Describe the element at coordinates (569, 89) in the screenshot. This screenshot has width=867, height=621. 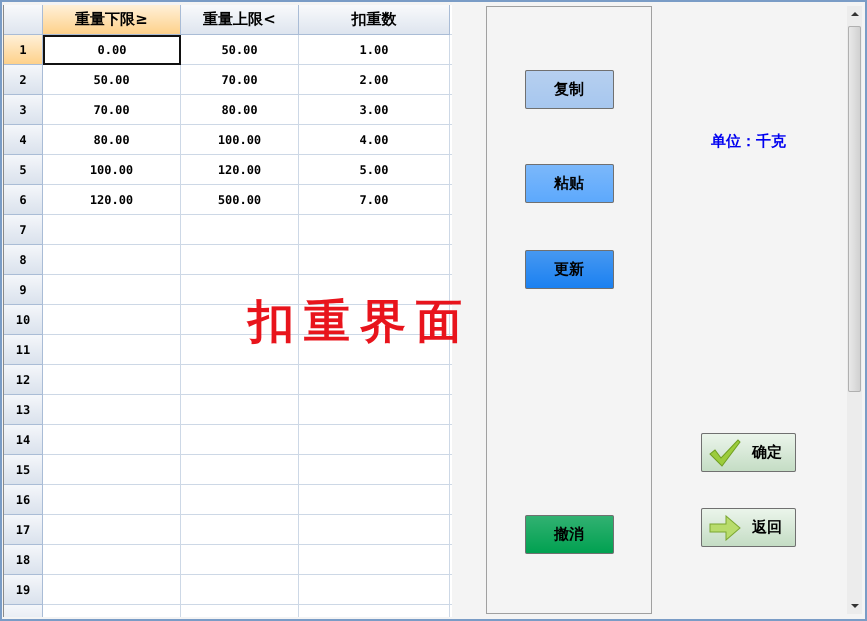
I see `panel-button: 复制` at that location.